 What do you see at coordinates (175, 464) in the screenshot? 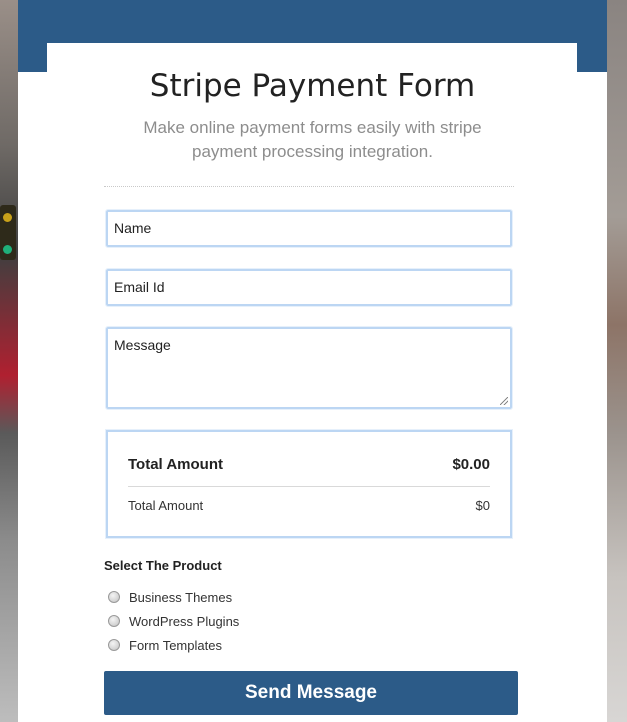
I see `total-amount-label: Total Amount` at bounding box center [175, 464].